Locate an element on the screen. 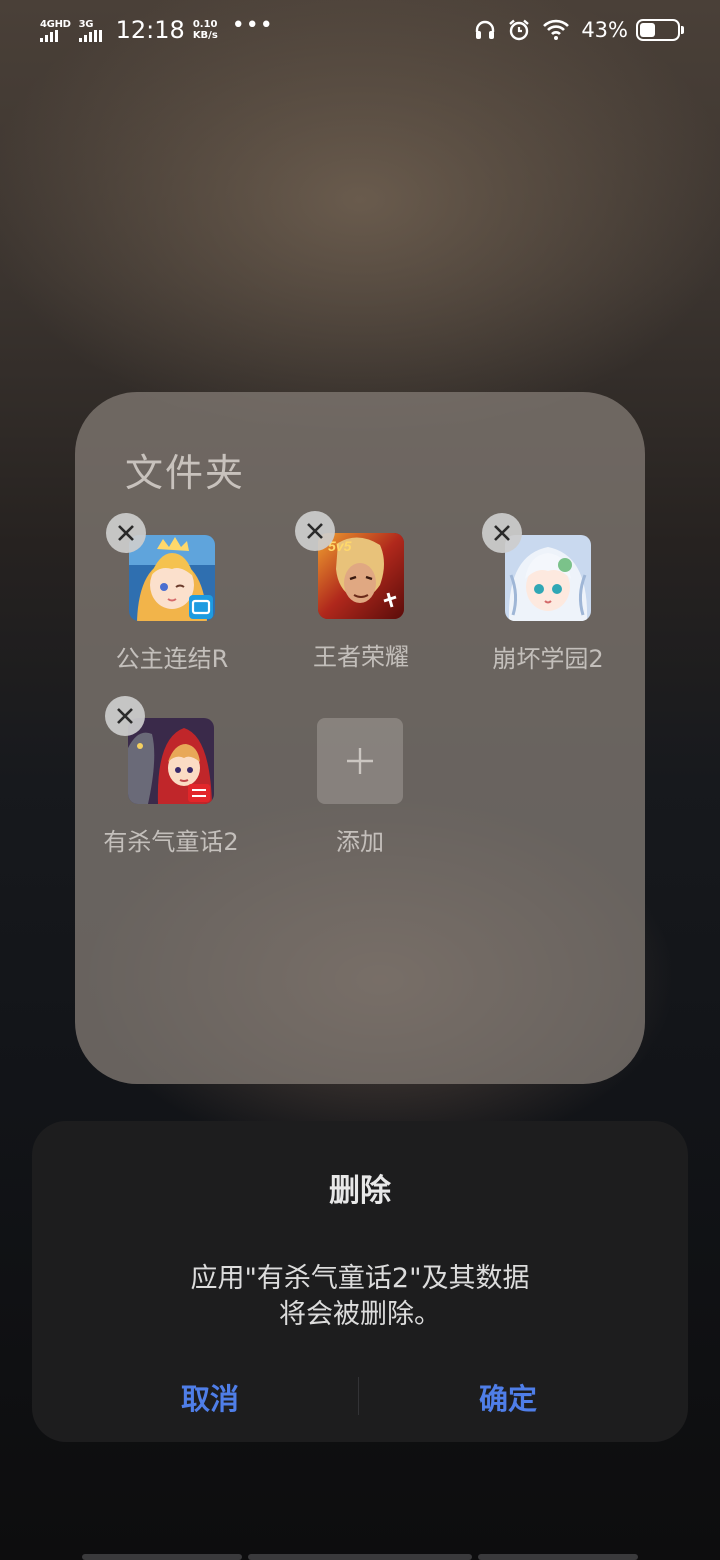  app-honor-of-kings: 5v5 王者荣耀 is located at coordinates (361, 591).